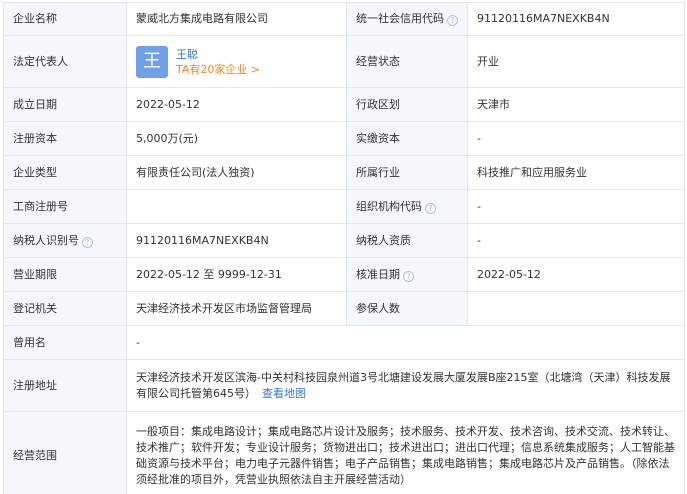  Describe the element at coordinates (65, 385) in the screenshot. I see `address-label: 注册地址` at that location.